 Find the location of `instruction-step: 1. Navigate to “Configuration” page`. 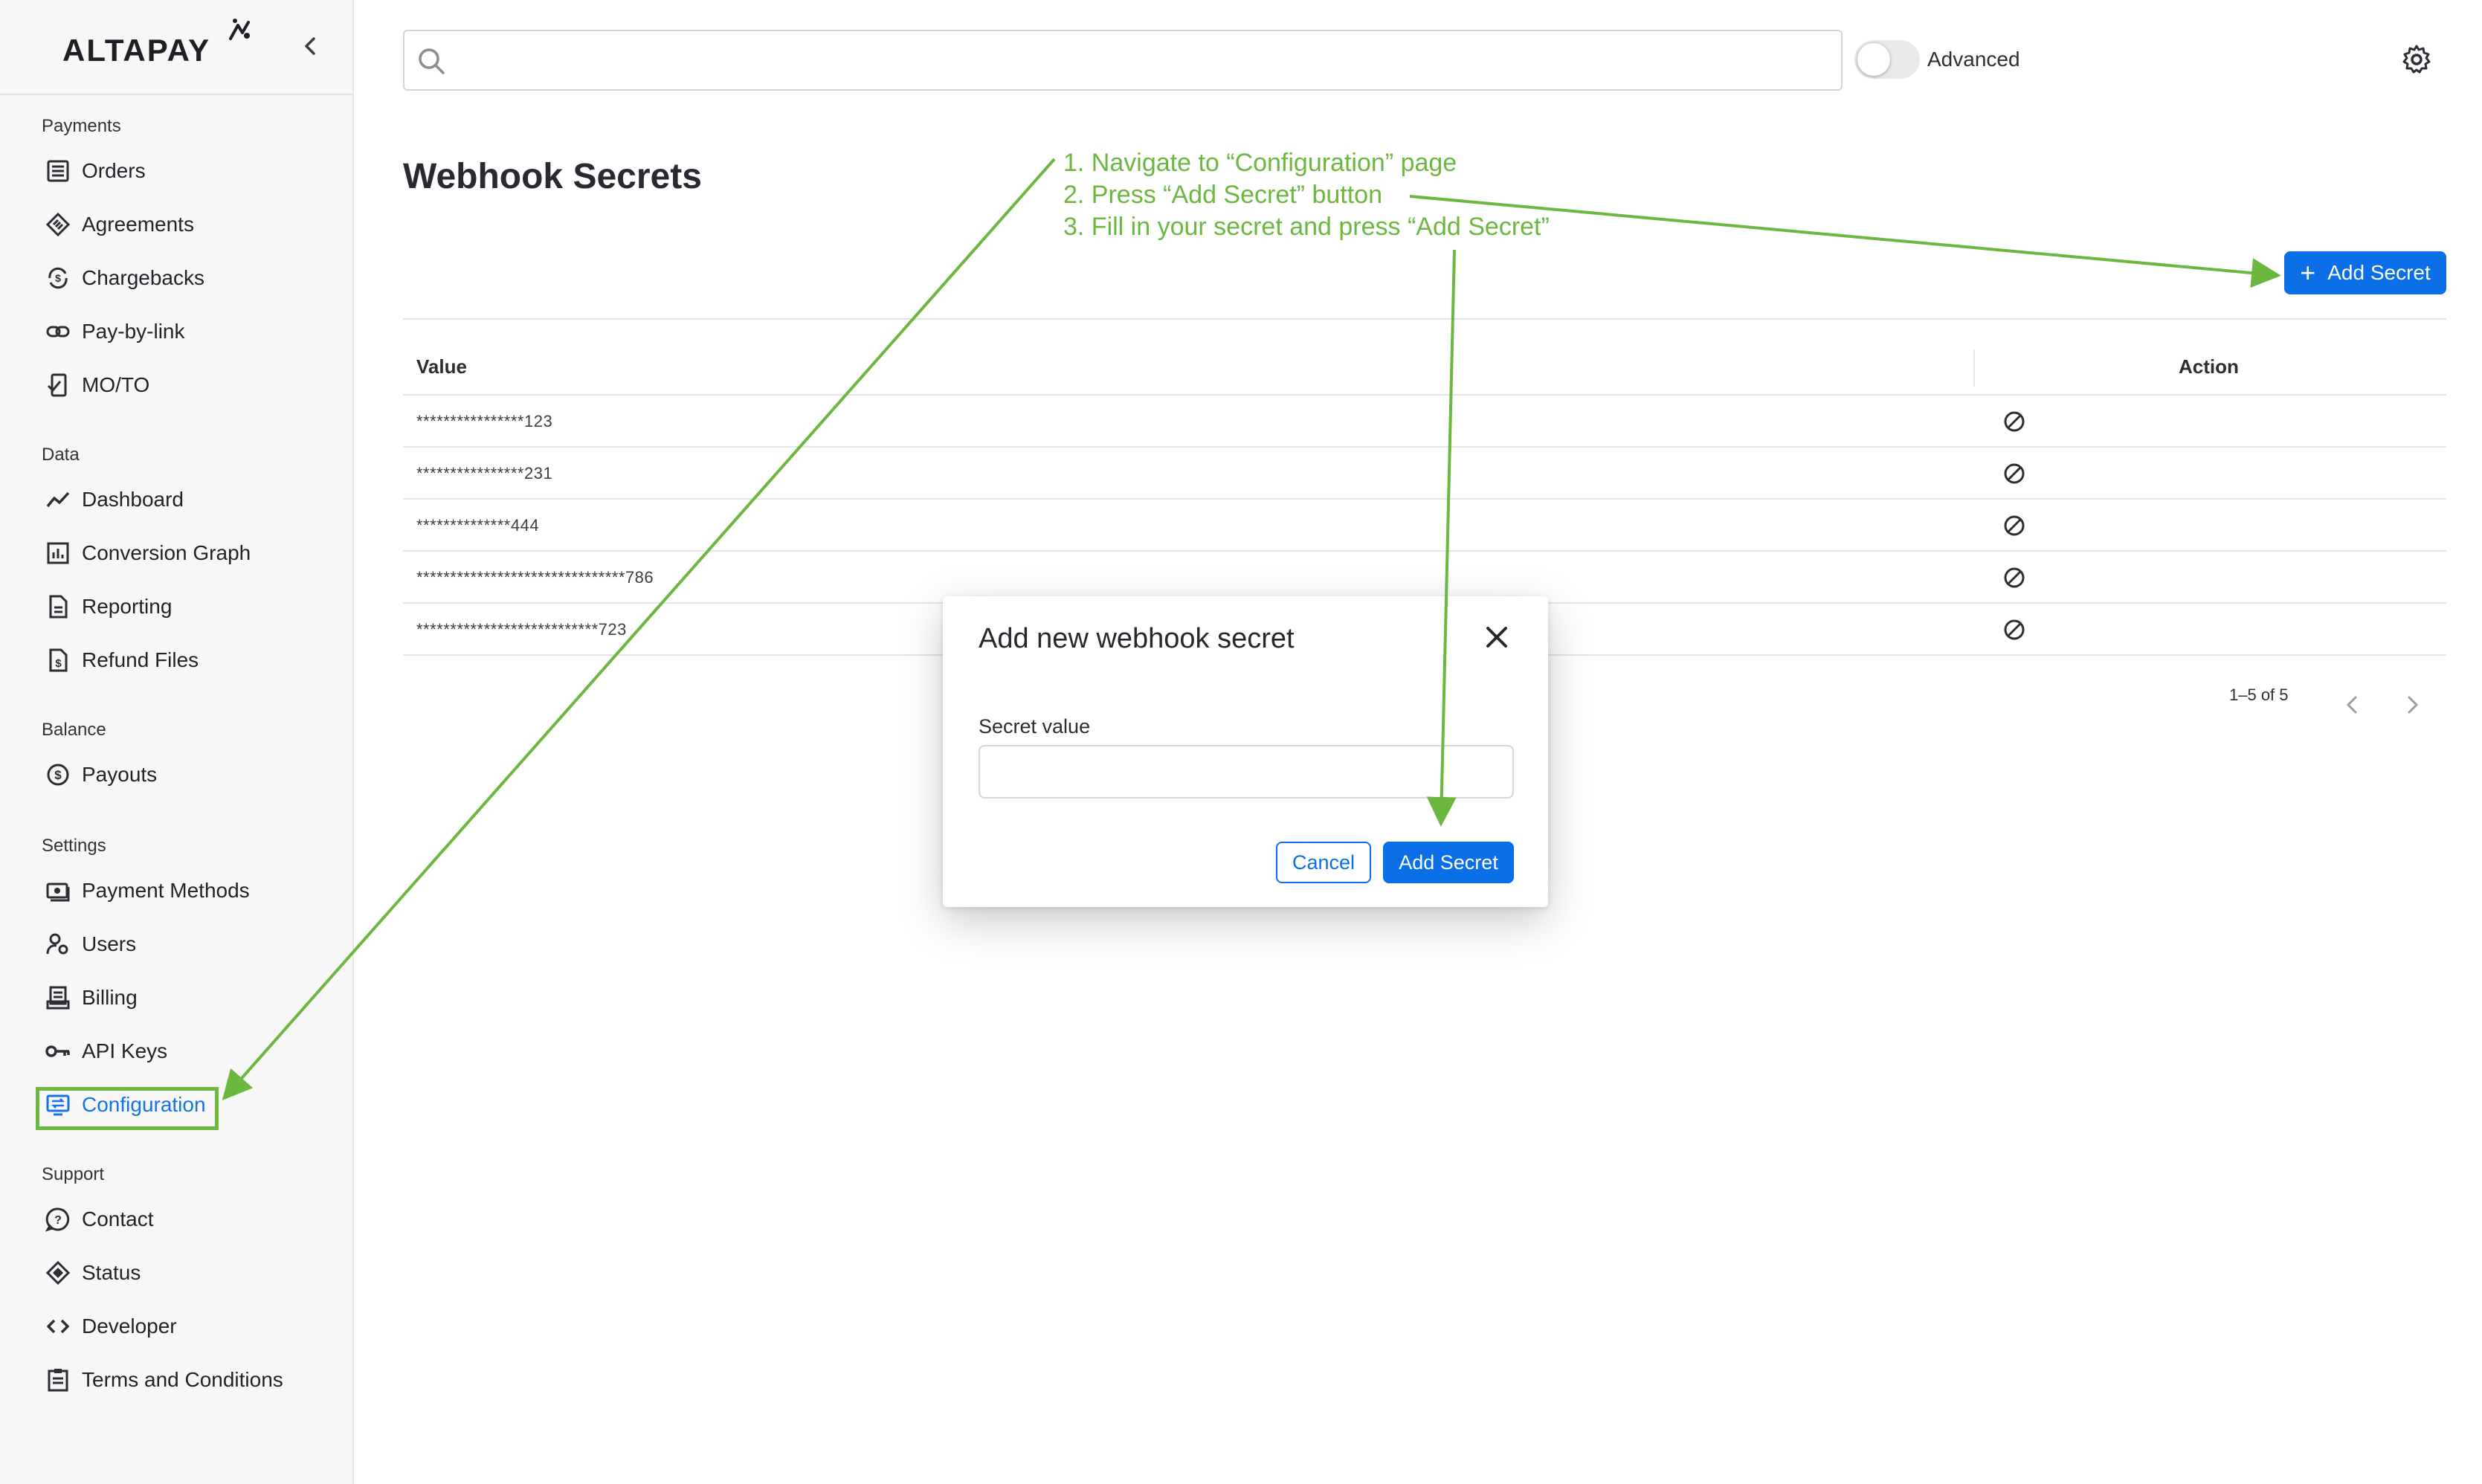

instruction-step: 1. Navigate to “Configuration” page is located at coordinates (1260, 163).